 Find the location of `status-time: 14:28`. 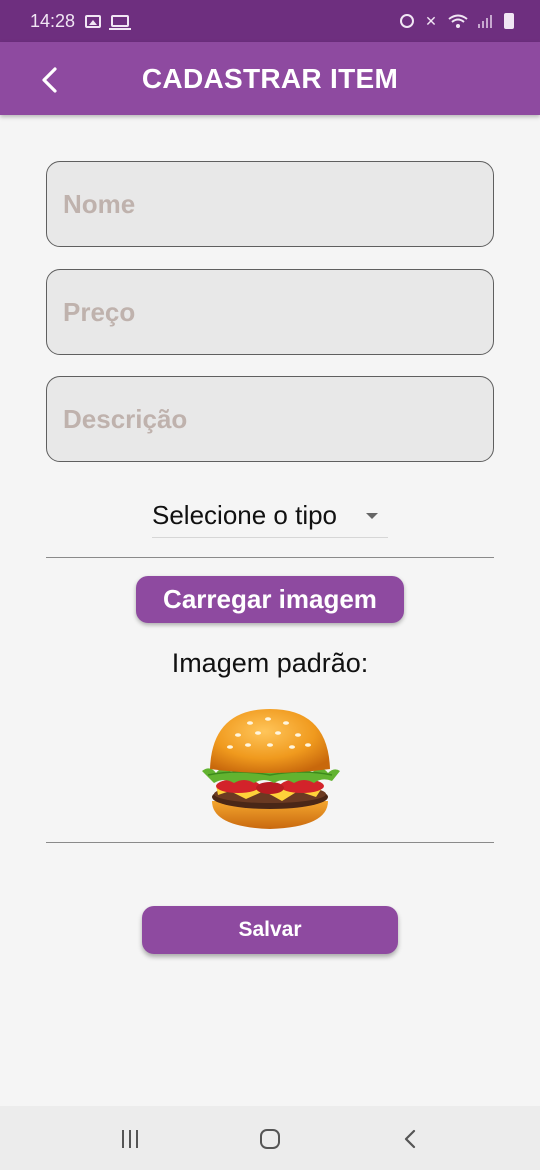

status-time: 14:28 is located at coordinates (53, 20).